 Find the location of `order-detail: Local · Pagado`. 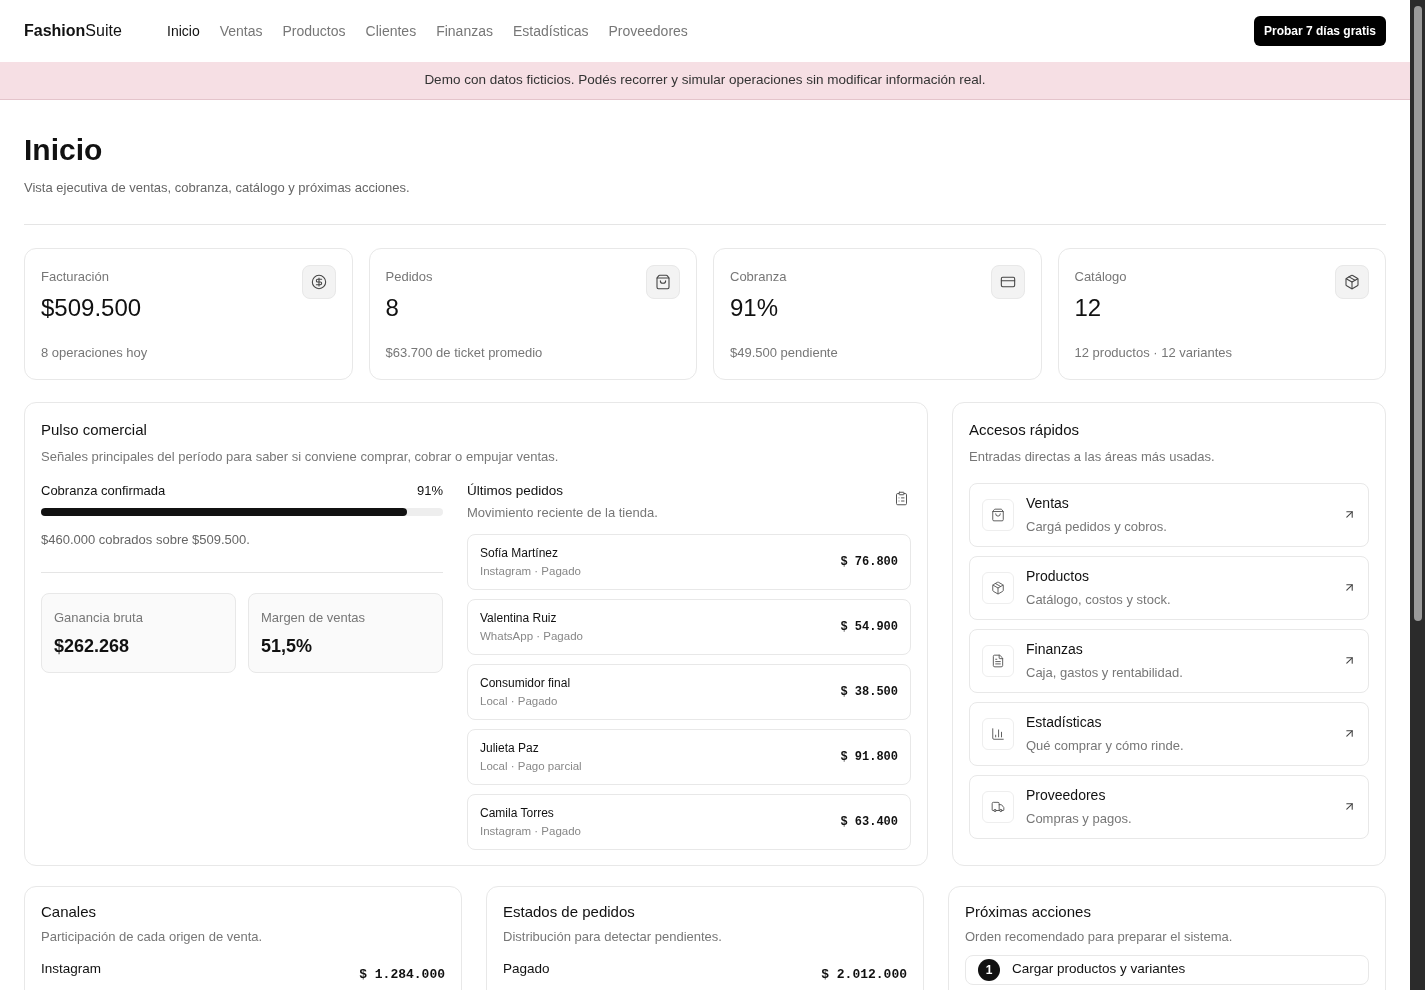

order-detail: Local · Pagado is located at coordinates (519, 702).